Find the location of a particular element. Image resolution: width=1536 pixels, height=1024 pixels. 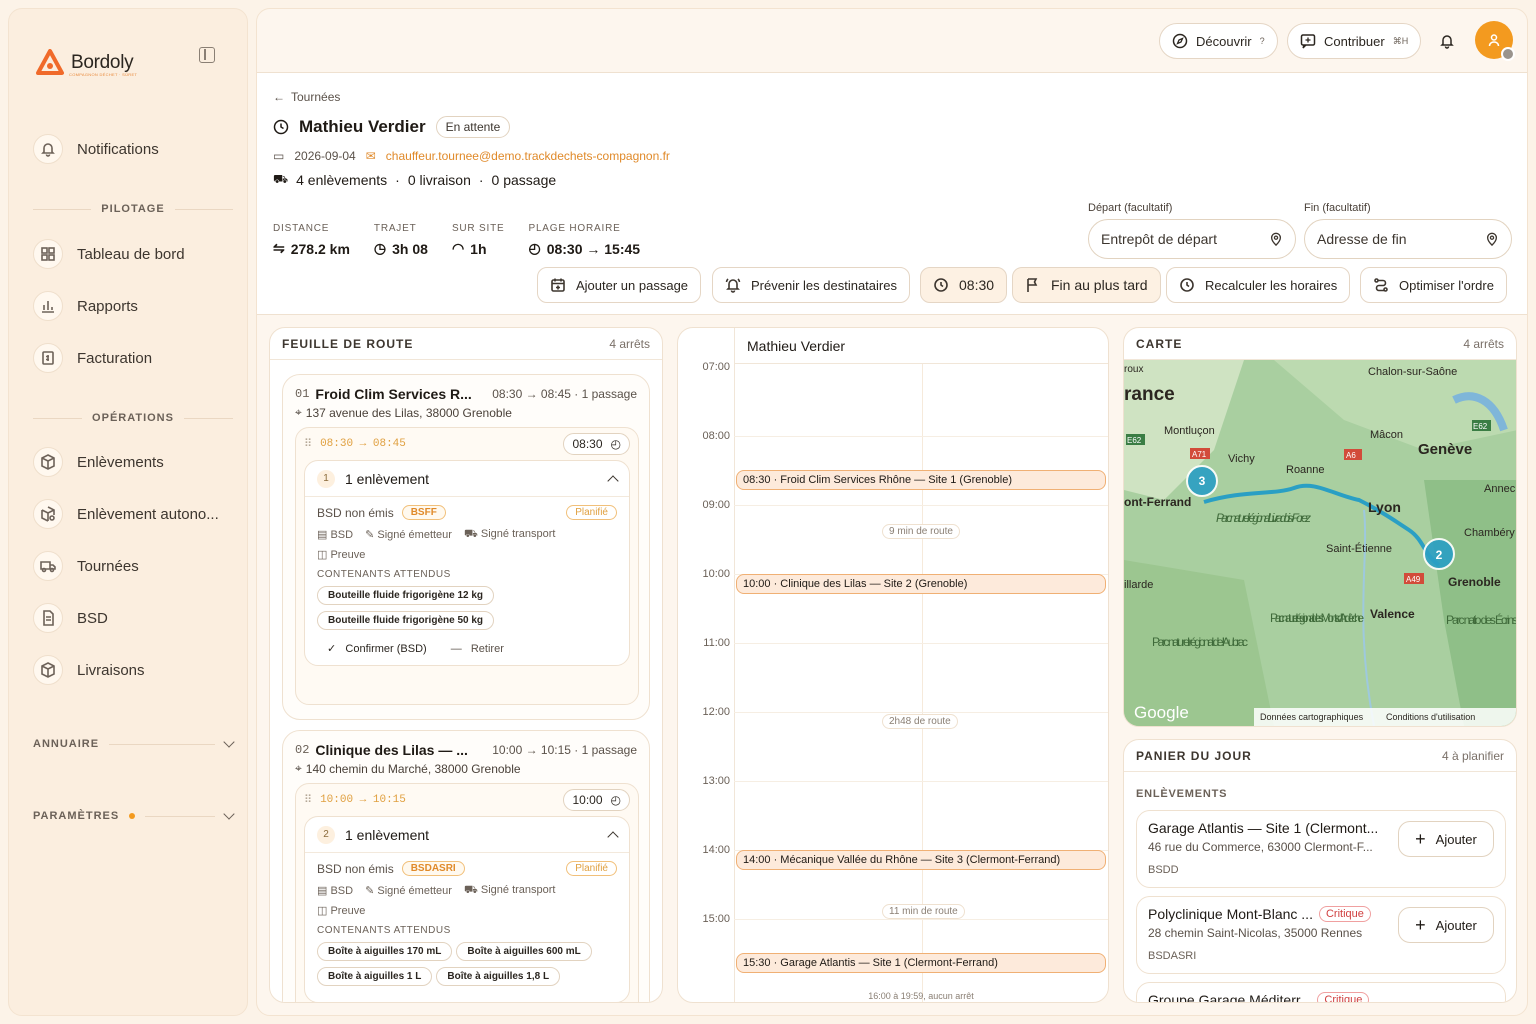

hour-label: 14:00 is located at coordinates (716, 850).